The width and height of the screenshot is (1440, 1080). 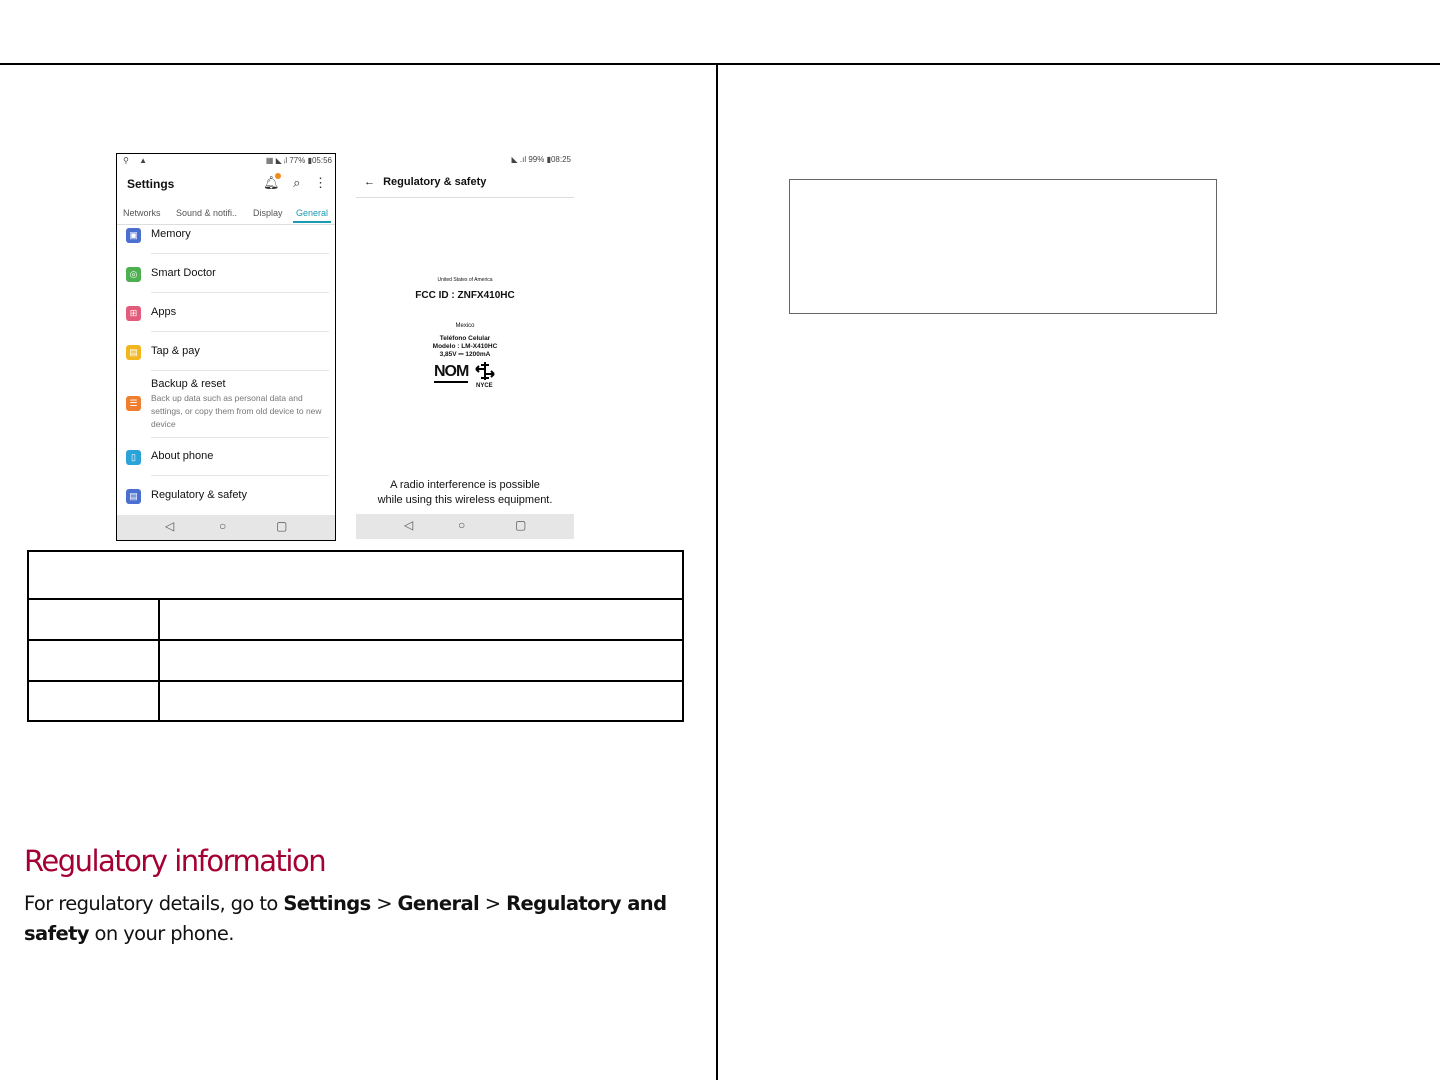 What do you see at coordinates (465, 326) in the screenshot?
I see `mexico-label: Mexico` at bounding box center [465, 326].